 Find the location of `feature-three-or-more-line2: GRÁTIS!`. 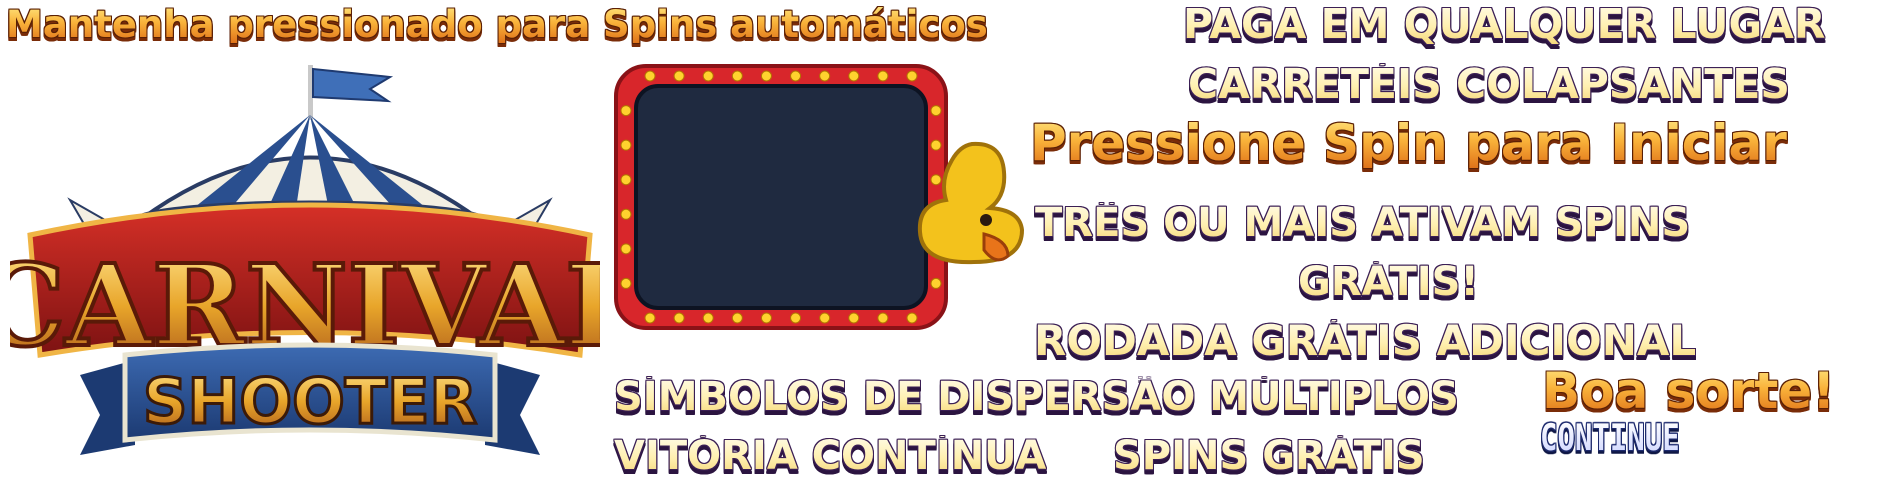

feature-three-or-more-line2: GRÁTIS! is located at coordinates (1388, 282).